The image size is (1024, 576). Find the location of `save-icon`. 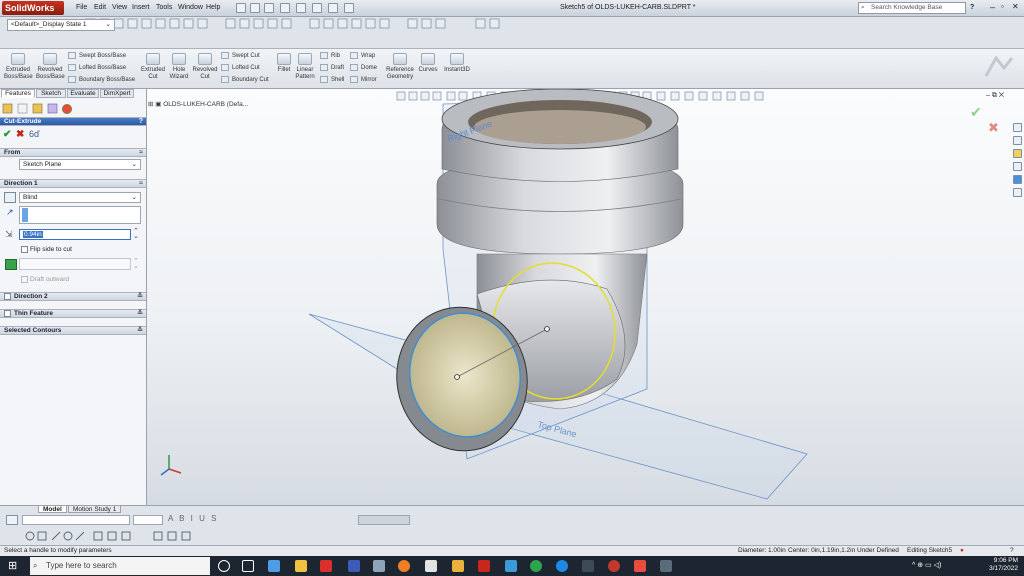

save-icon is located at coordinates (269, 8).